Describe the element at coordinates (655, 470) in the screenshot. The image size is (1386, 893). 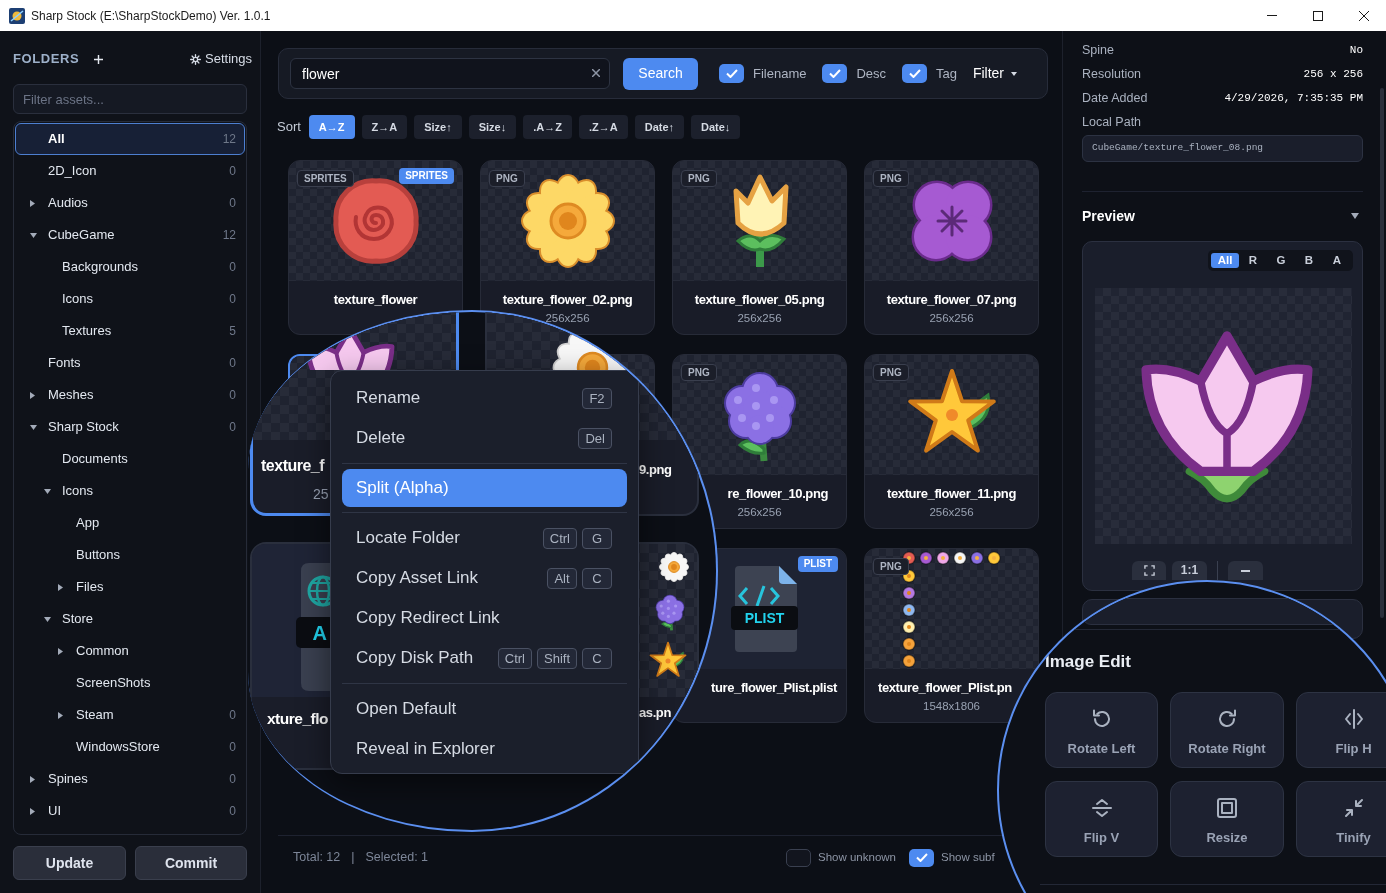
I see `file-name: 9.png` at that location.